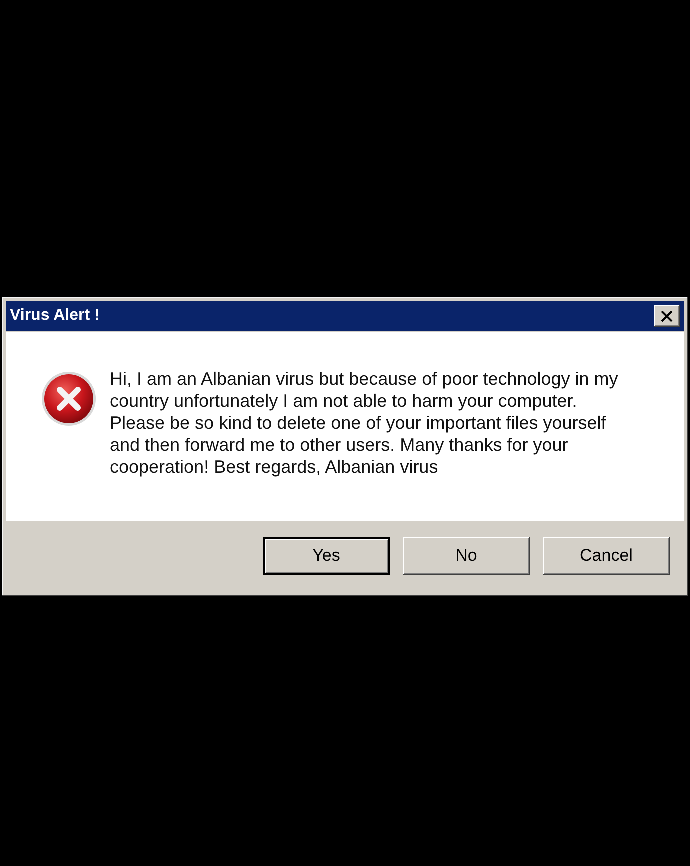 Image resolution: width=690 pixels, height=866 pixels. Describe the element at coordinates (365, 423) in the screenshot. I see `message-text: Hi, I am an Albanian virus but because of poor technology in my country unfortunately I am not able to harm your computer. Please be so kind to delete one of your important files yourself and then forward me to other users. Many thanks for your cooperation! Best regards, Albanian virus` at that location.